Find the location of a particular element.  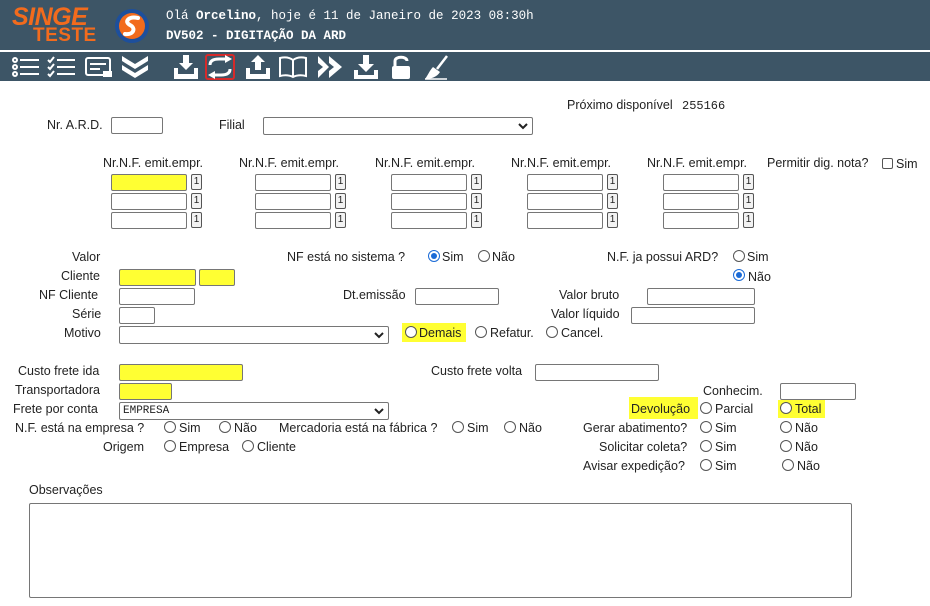

nf-empresa-nao-radio is located at coordinates (225, 427).